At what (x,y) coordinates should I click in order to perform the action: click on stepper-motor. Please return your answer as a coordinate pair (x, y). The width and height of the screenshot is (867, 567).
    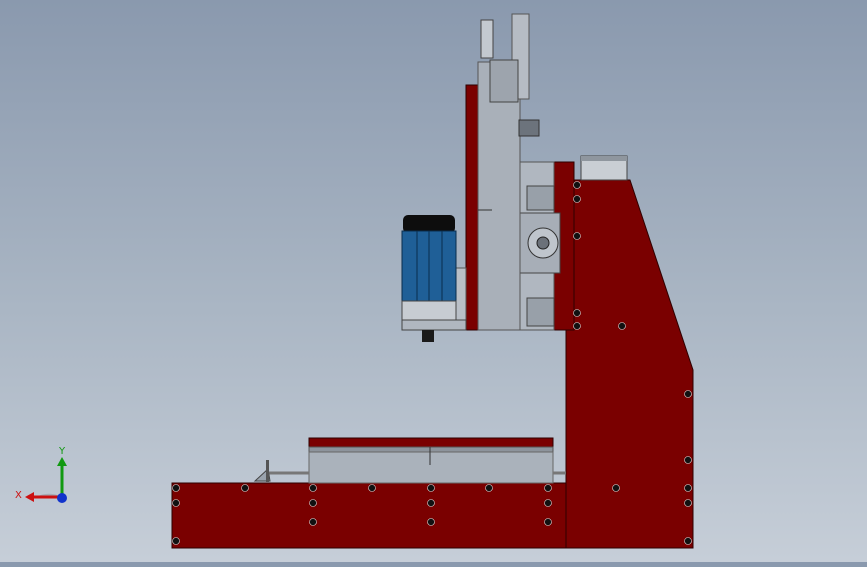
    Looking at the image, I should click on (604, 168).